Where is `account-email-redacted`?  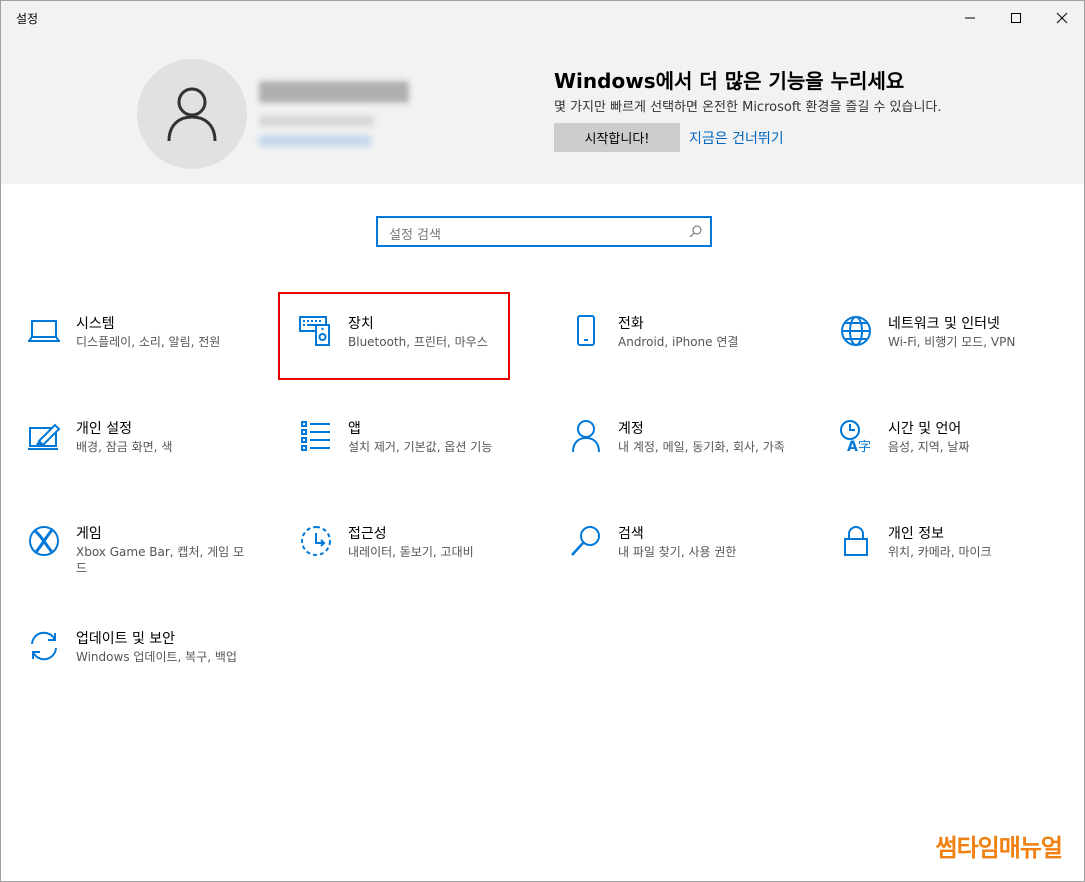 account-email-redacted is located at coordinates (316, 121).